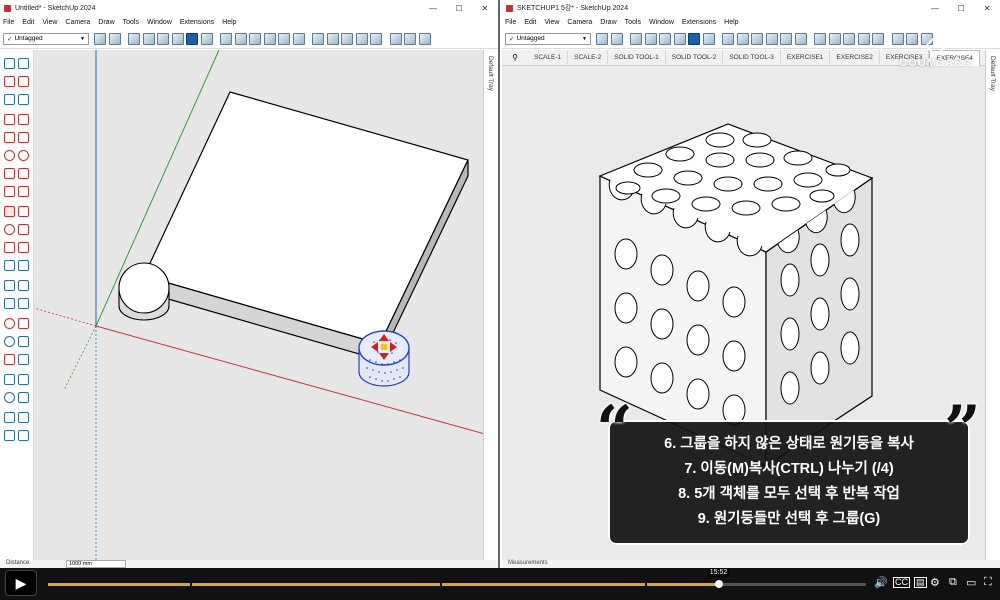 This screenshot has height=600, width=1000. What do you see at coordinates (424, 38) in the screenshot?
I see `section-cut-icon` at bounding box center [424, 38].